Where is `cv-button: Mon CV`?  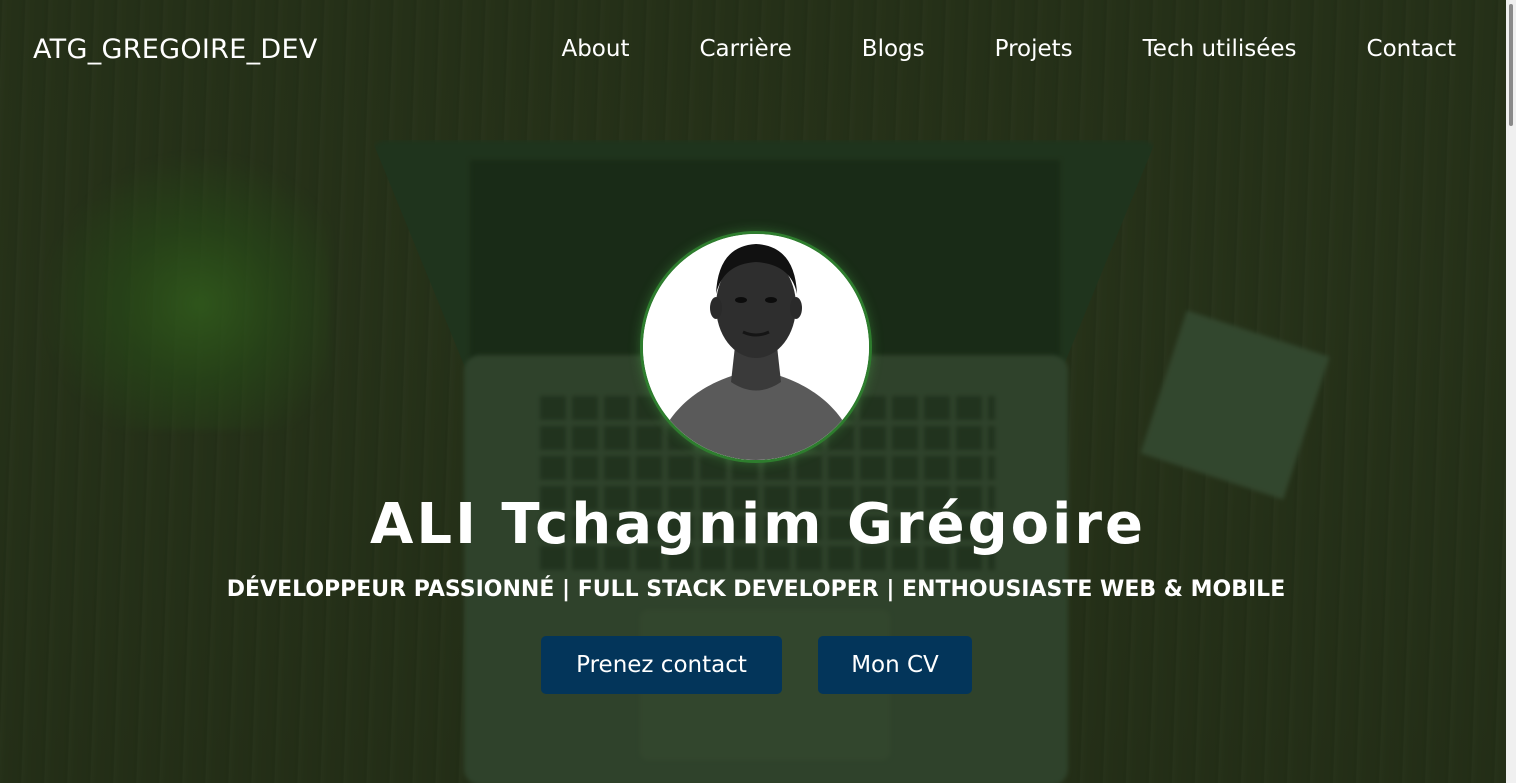
cv-button: Mon CV is located at coordinates (895, 665).